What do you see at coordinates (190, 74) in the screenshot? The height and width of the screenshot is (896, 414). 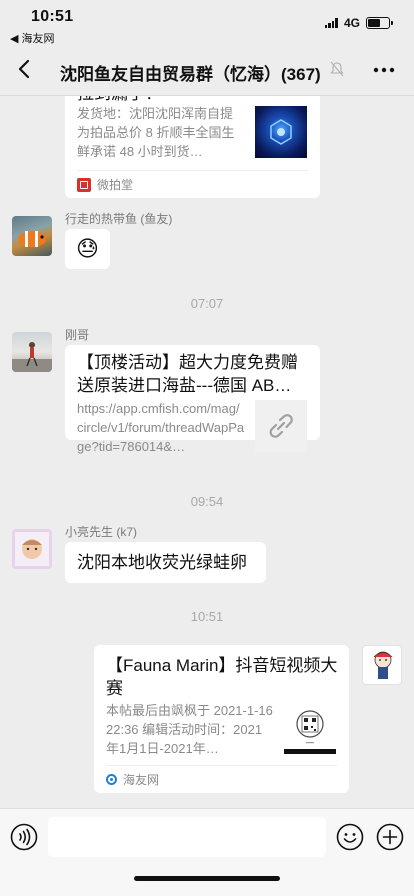 I see `chat-title: 沈阳鱼友自由贸易群（忆海）(367)` at bounding box center [190, 74].